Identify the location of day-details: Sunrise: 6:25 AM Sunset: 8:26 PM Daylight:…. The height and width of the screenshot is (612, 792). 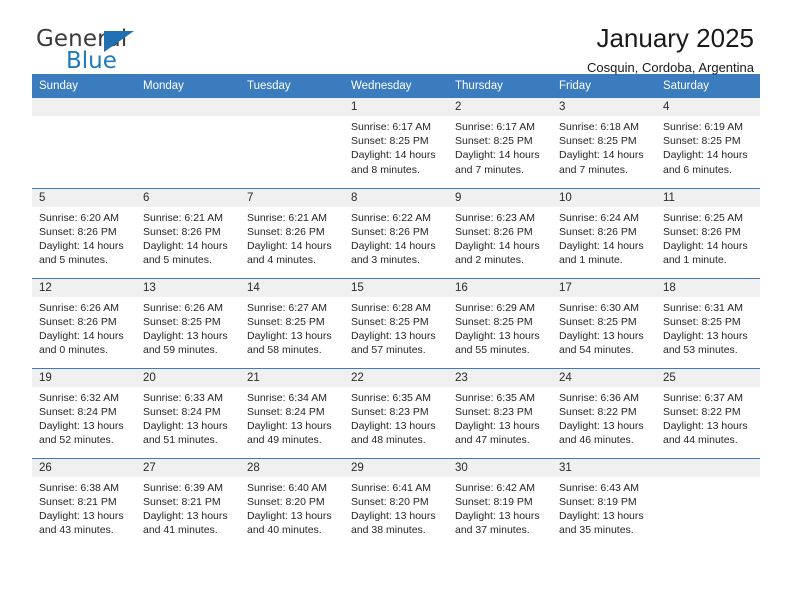
(708, 237).